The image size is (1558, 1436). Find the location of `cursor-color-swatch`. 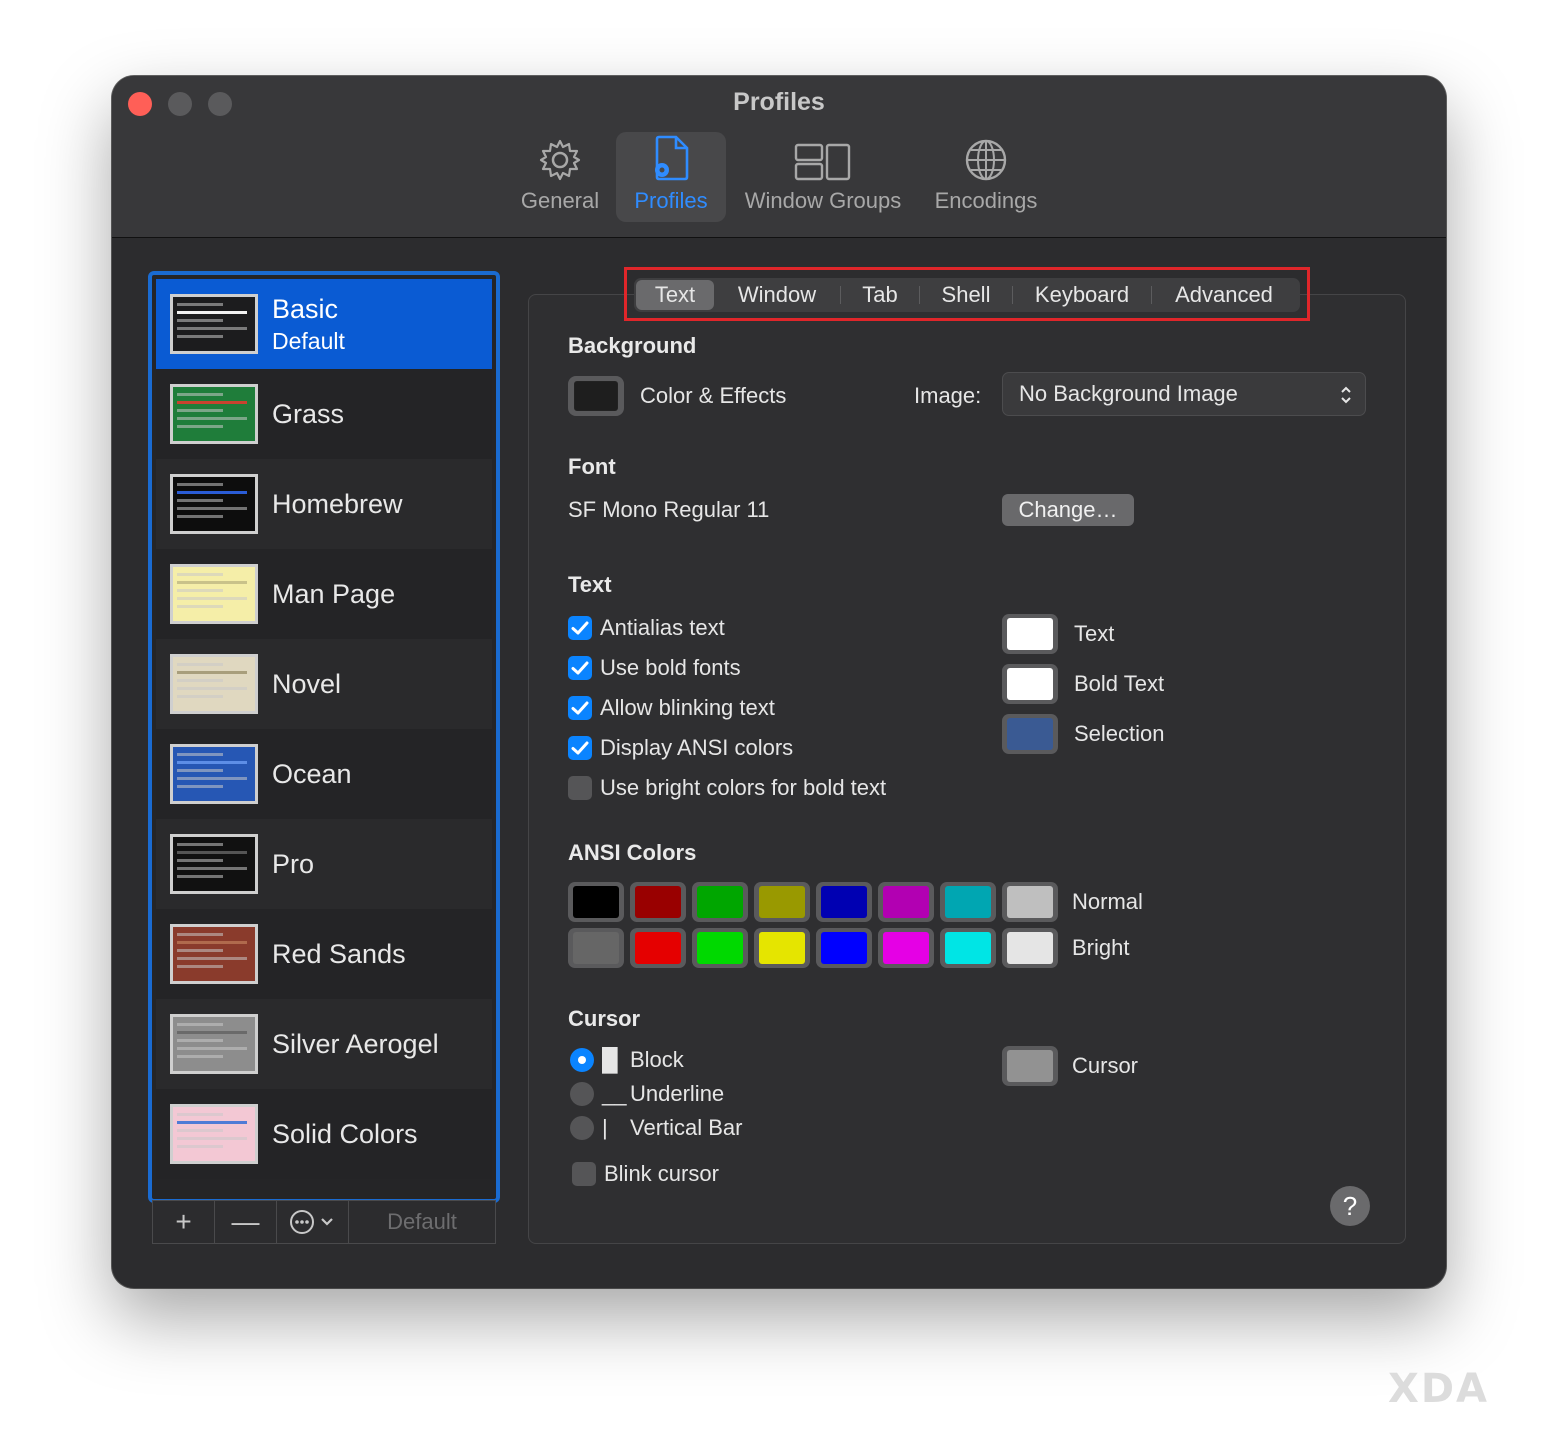

cursor-color-swatch is located at coordinates (1030, 1066).